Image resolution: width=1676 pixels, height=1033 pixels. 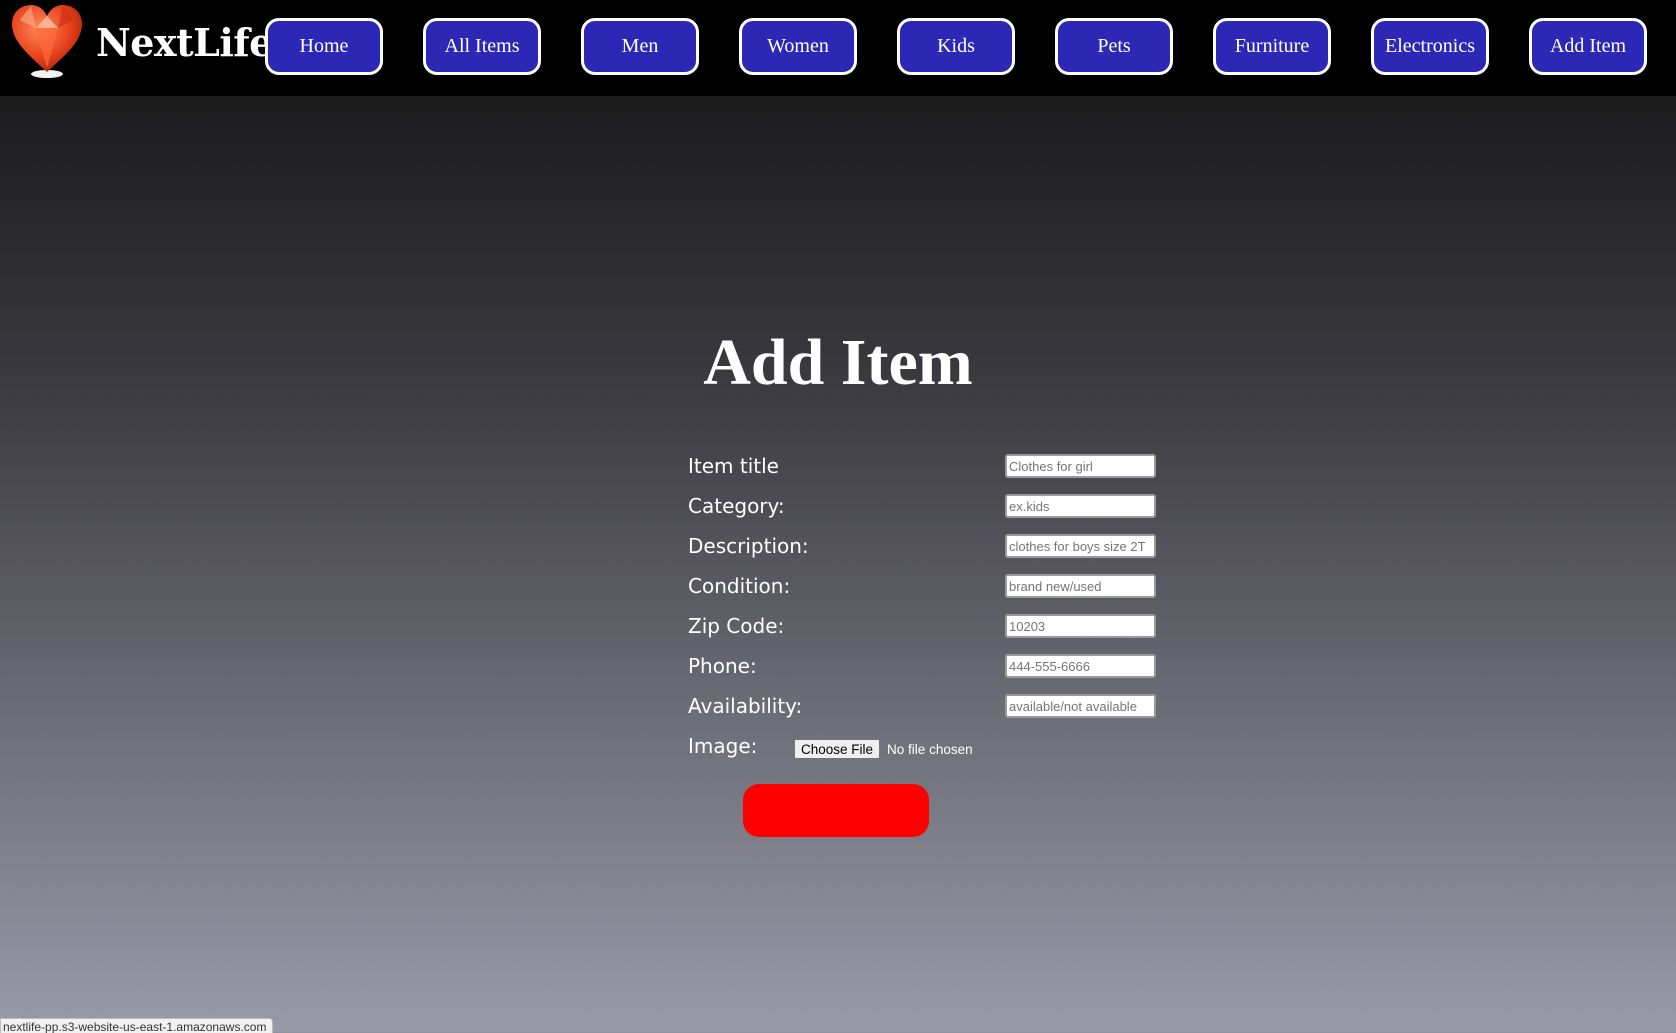 What do you see at coordinates (836, 810) in the screenshot?
I see `submit-item-button` at bounding box center [836, 810].